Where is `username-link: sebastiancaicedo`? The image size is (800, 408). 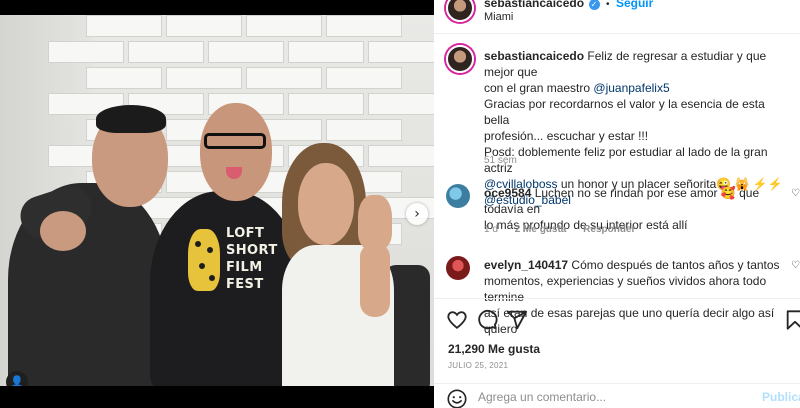
username-link: sebastiancaicedo is located at coordinates (534, 5).